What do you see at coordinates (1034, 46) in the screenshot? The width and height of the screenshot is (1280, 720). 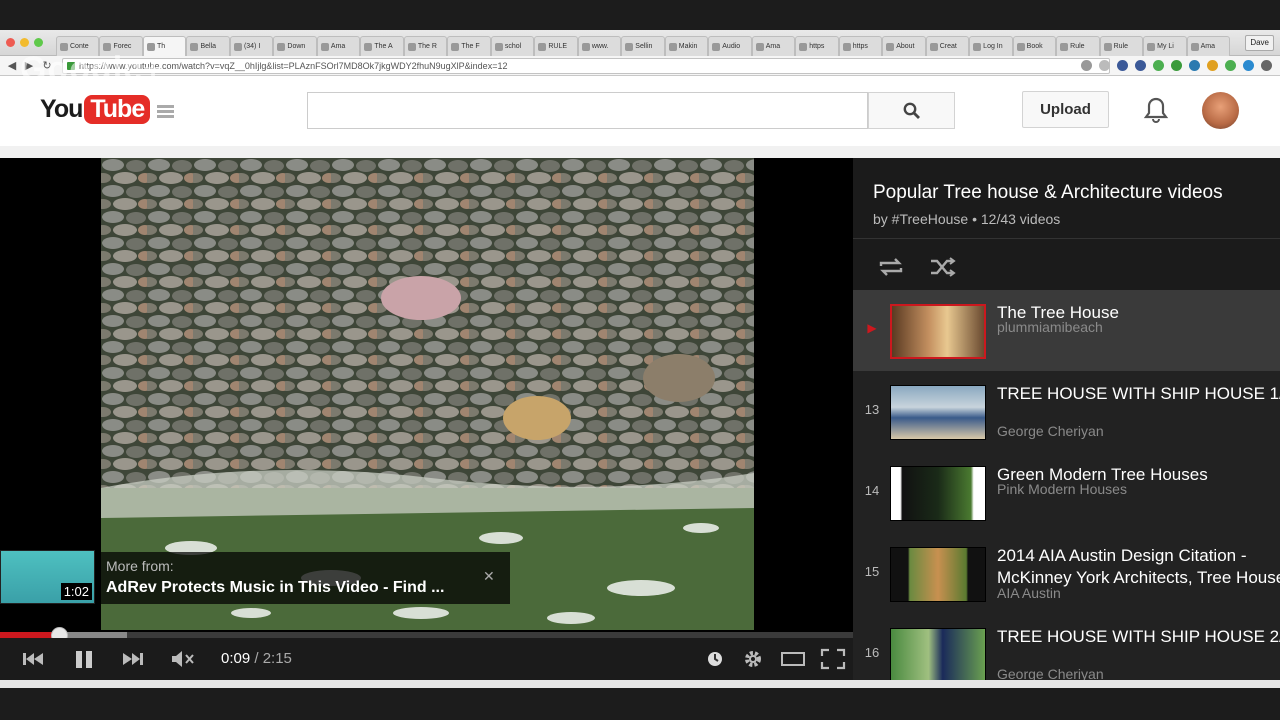 I see `browser-tab: Book` at bounding box center [1034, 46].